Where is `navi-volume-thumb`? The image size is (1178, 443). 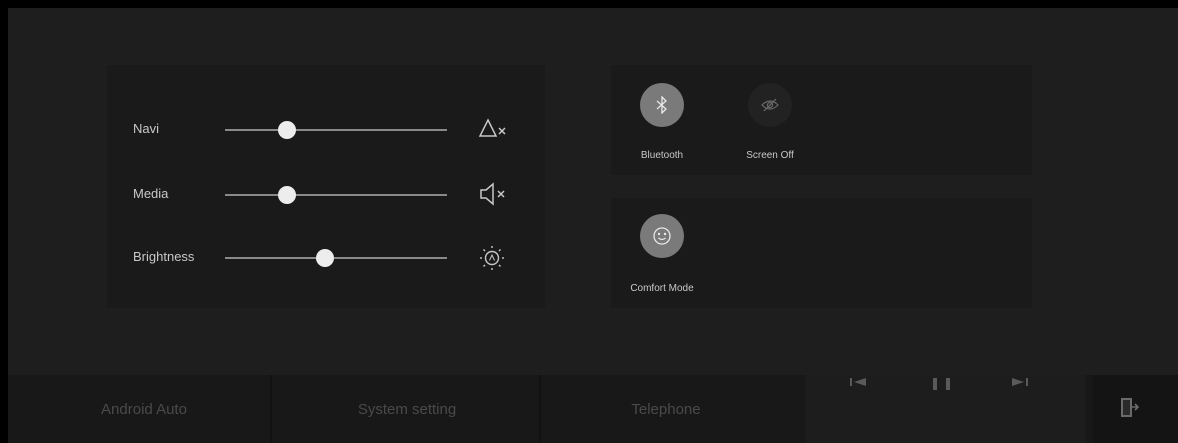
navi-volume-thumb is located at coordinates (287, 130).